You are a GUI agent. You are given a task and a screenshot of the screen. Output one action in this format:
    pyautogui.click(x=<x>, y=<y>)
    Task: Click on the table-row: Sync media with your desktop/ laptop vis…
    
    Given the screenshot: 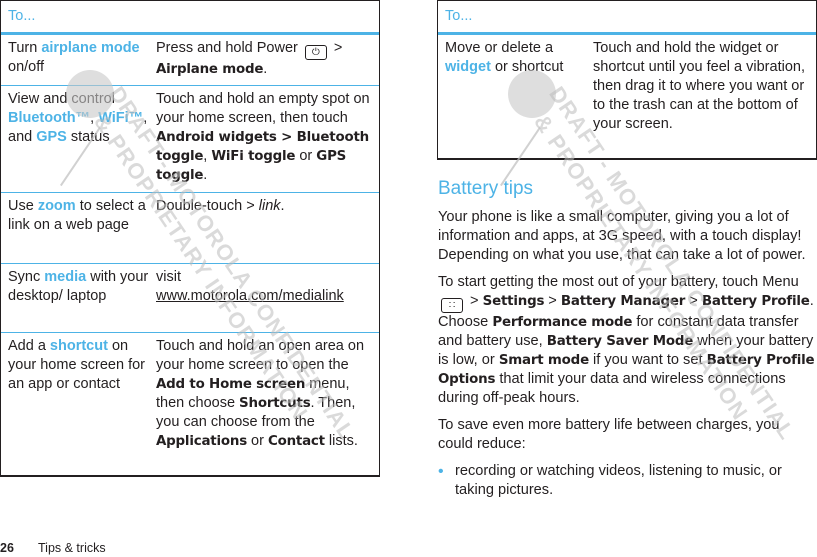 What is the action you would take?
    pyautogui.click(x=190, y=298)
    